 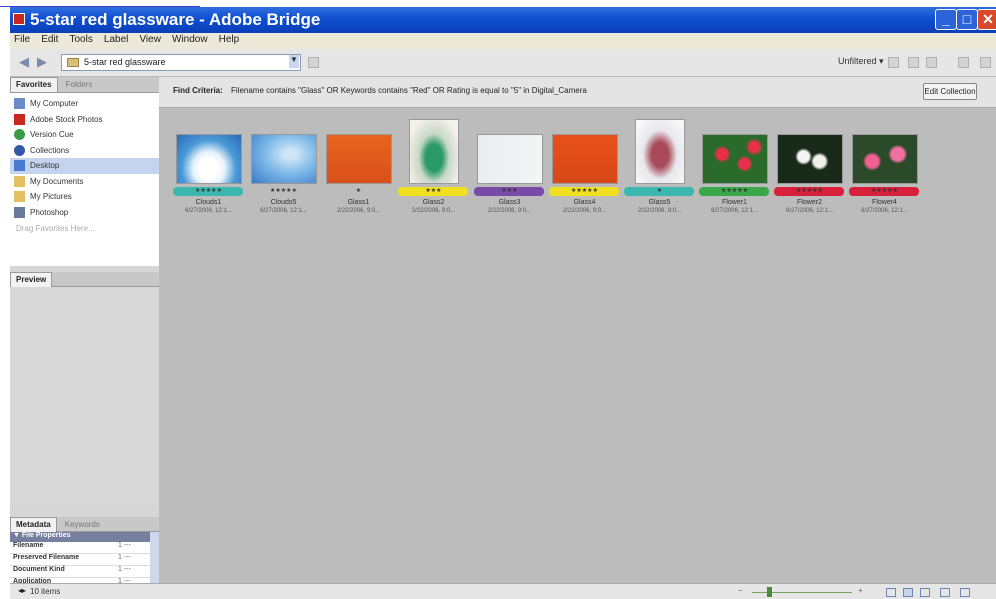 What do you see at coordinates (809, 202) in the screenshot?
I see `thumbnail-filename: Flower2` at bounding box center [809, 202].